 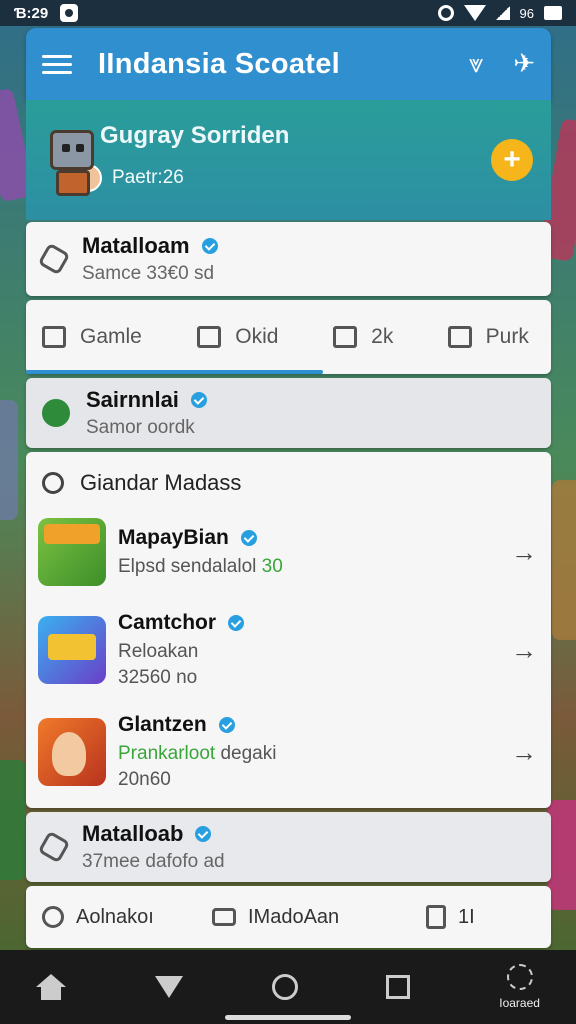 I want to click on tab-2k: 2k, so click(x=390, y=337).